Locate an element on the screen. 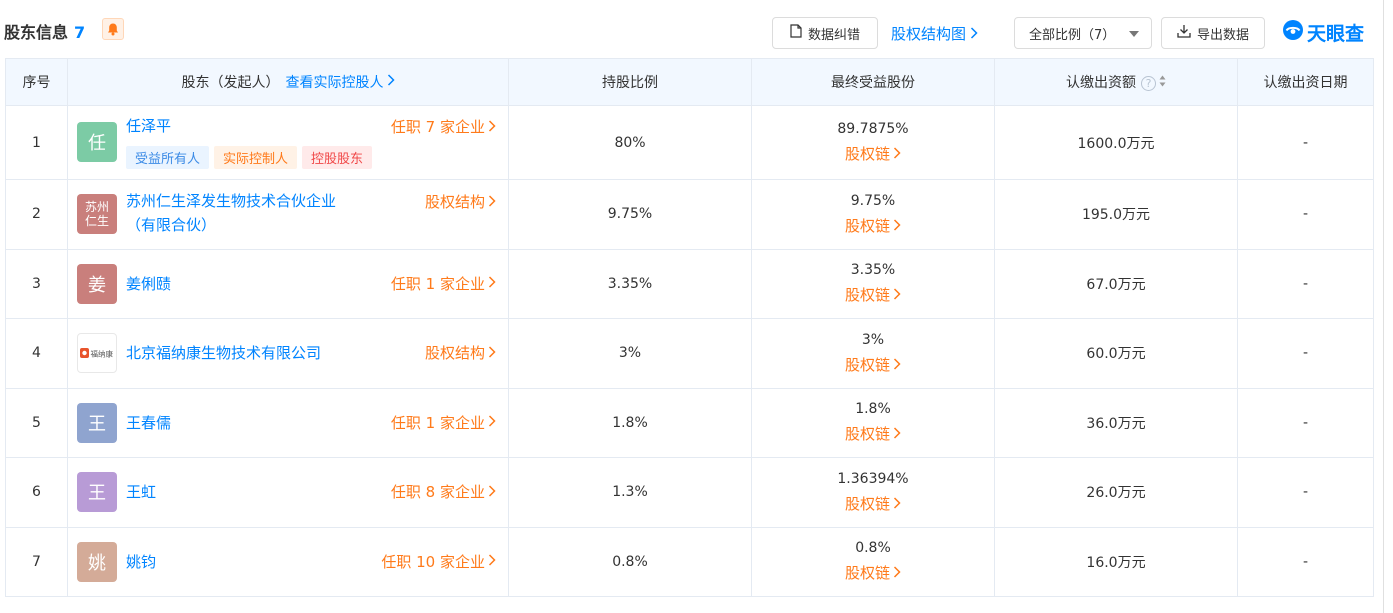 The width and height of the screenshot is (1393, 613). avatar: 王 is located at coordinates (97, 492).